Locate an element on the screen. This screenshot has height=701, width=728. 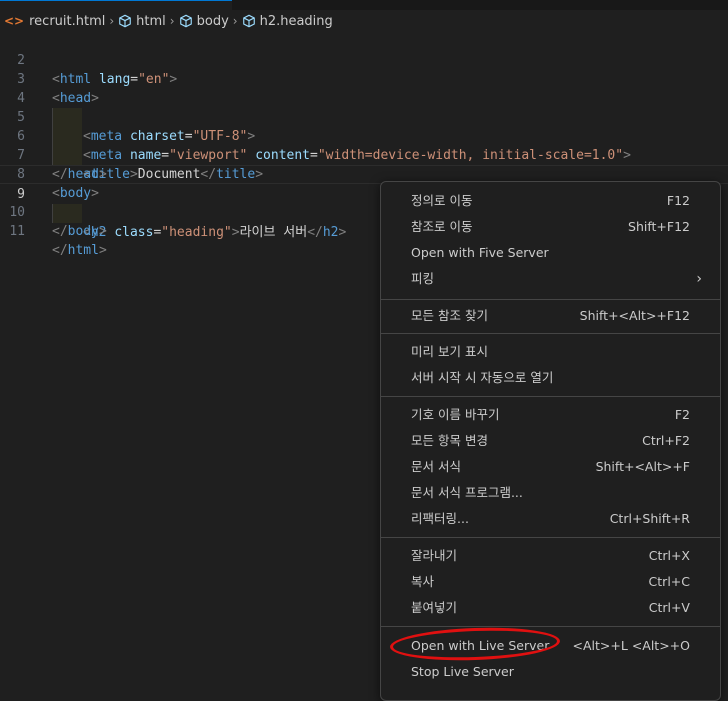
code-text: </body> is located at coordinates (79, 231).